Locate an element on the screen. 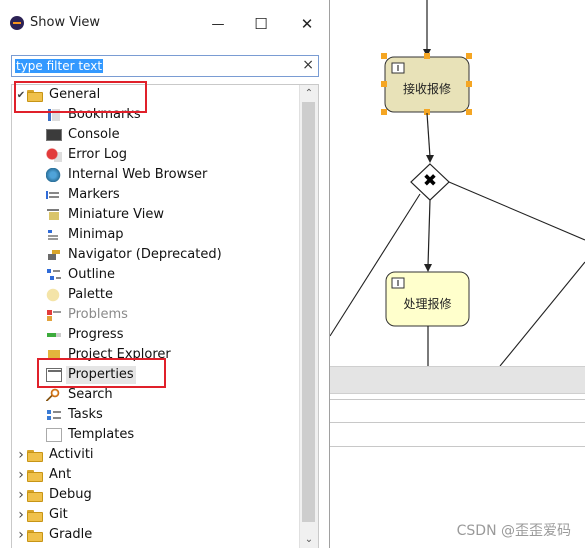 The image size is (585, 548). tree-item-console: Console is located at coordinates (182, 135).